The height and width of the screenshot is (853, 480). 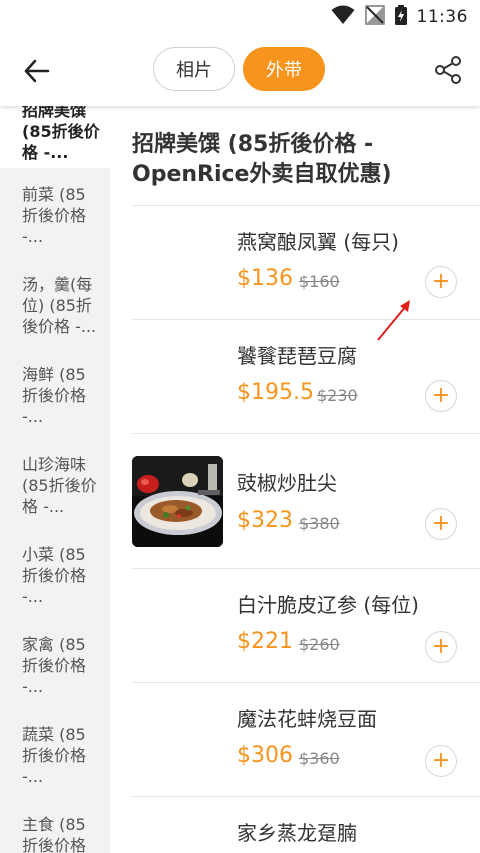 What do you see at coordinates (318, 242) in the screenshot?
I see `dish-name: 燕窝酿凤翼 (每只)` at bounding box center [318, 242].